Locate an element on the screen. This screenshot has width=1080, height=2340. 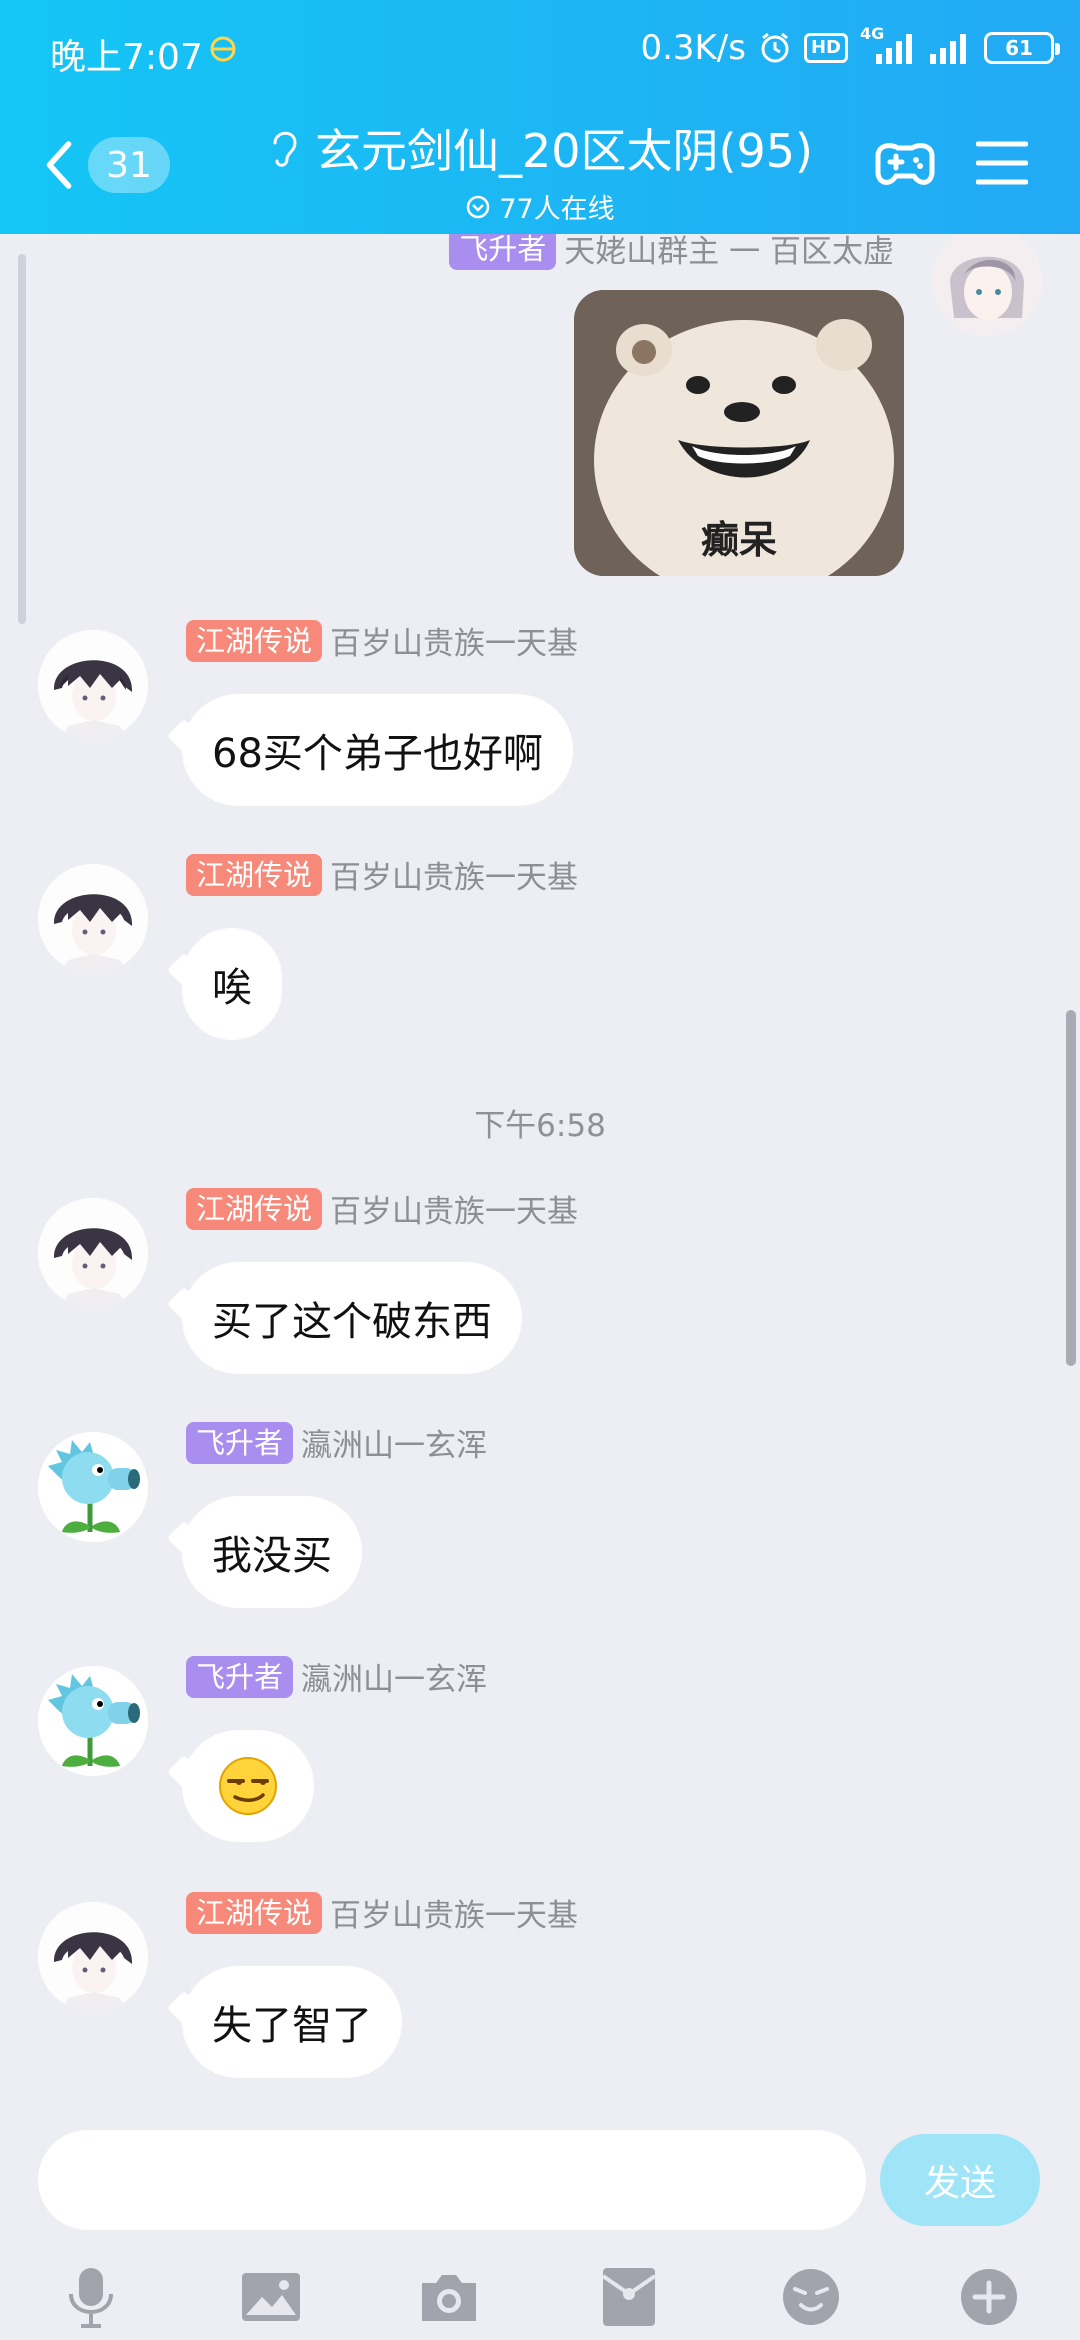
scrollbar is located at coordinates (1071, 1188).